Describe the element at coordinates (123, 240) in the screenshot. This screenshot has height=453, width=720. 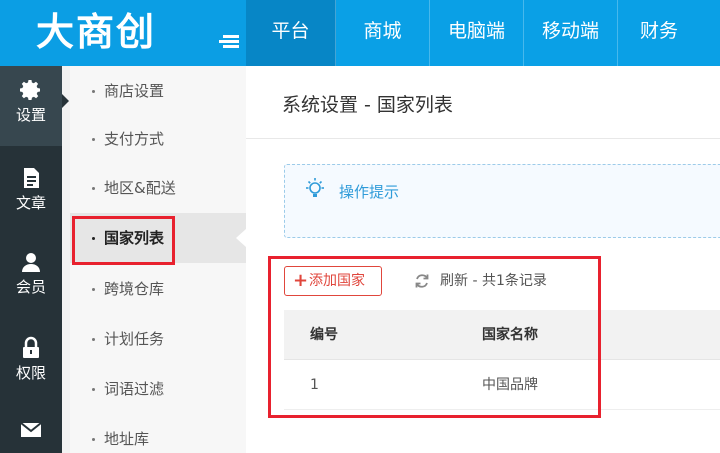
I see `highlight-country-list-menu` at that location.